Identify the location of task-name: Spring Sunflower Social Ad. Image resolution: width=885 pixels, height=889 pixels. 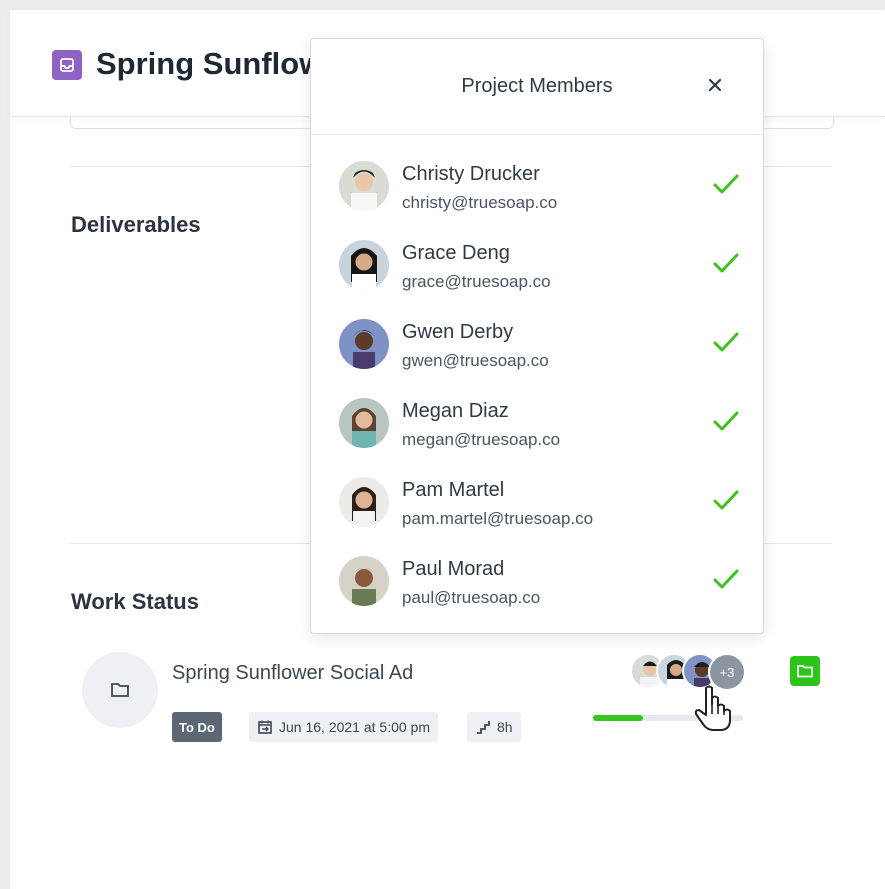
(292, 673).